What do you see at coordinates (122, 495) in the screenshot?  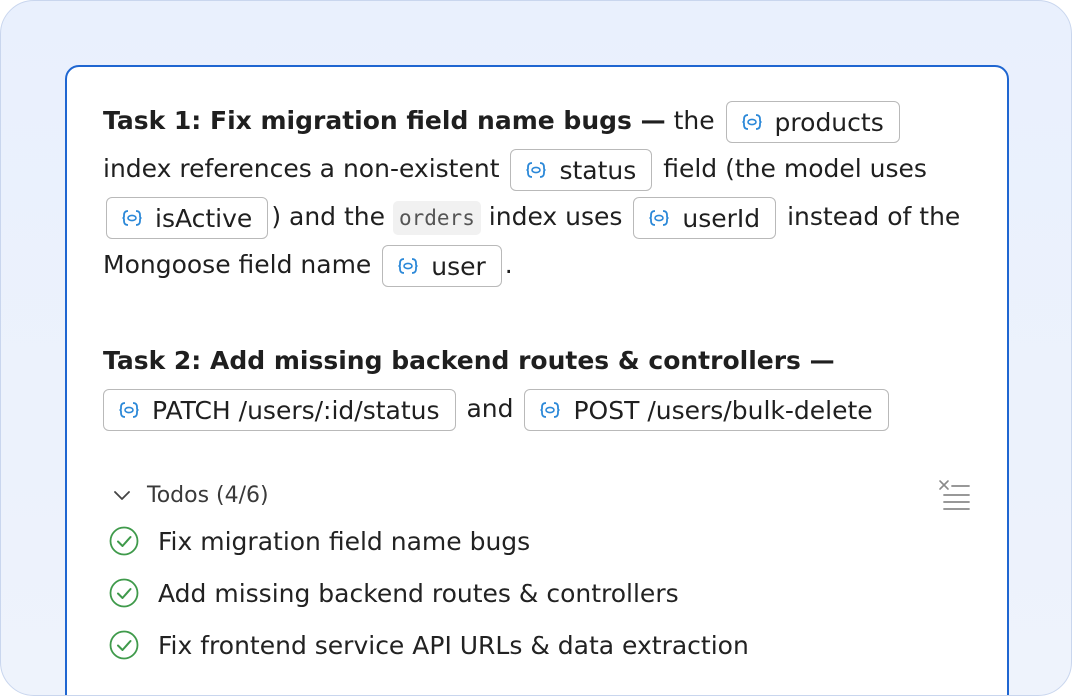 I see `chevron-down-icon` at bounding box center [122, 495].